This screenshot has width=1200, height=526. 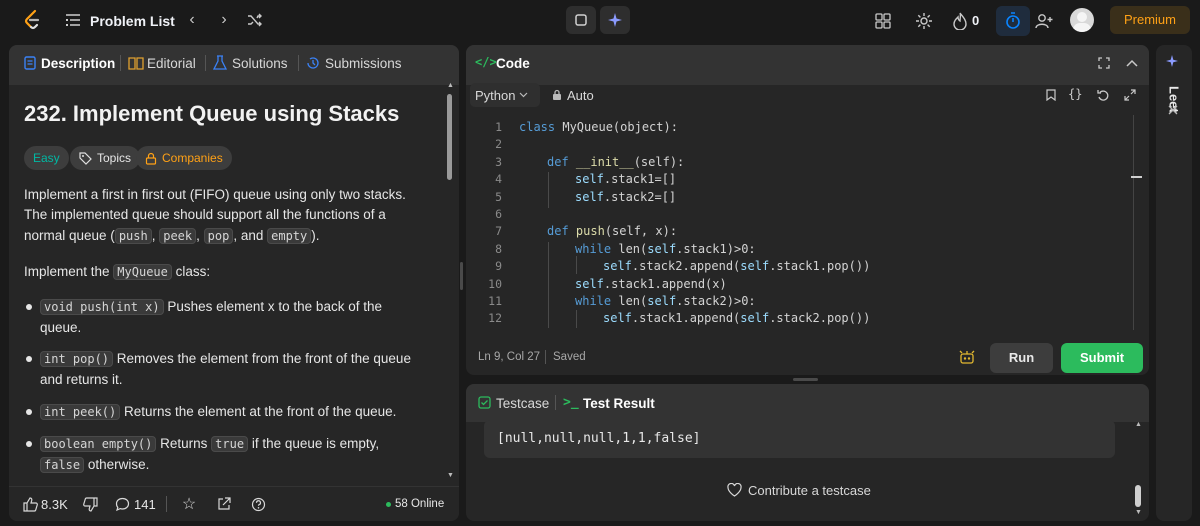 What do you see at coordinates (1044, 21) in the screenshot?
I see `add-user-icon` at bounding box center [1044, 21].